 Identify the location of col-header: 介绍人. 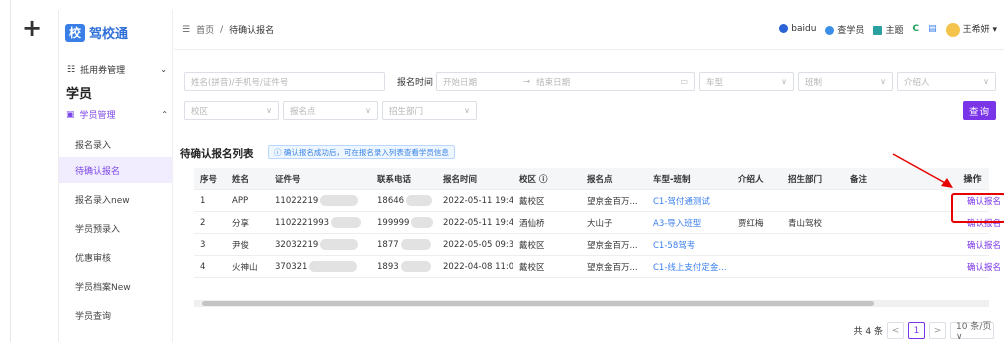
(751, 179).